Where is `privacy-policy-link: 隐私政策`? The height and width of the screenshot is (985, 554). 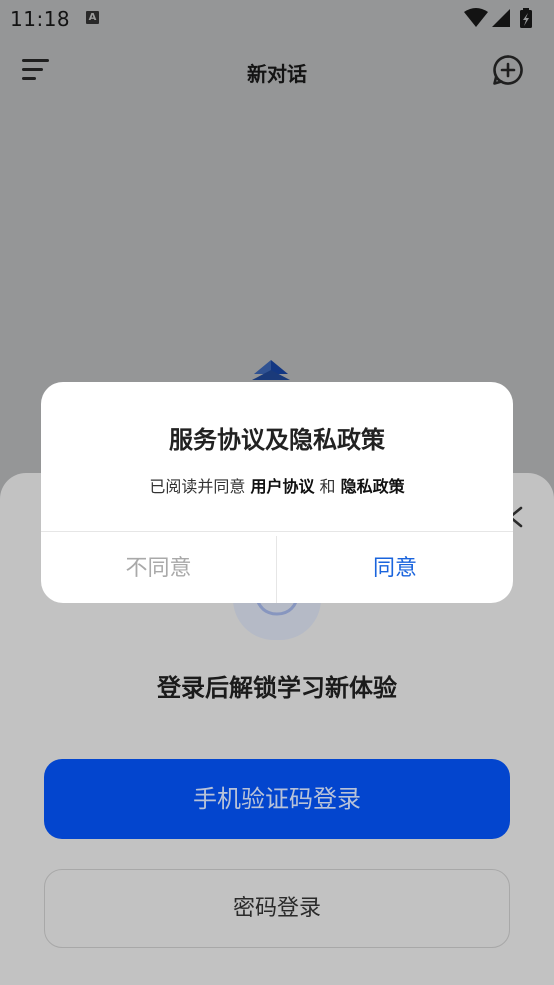
privacy-policy-link: 隐私政策 is located at coordinates (373, 486).